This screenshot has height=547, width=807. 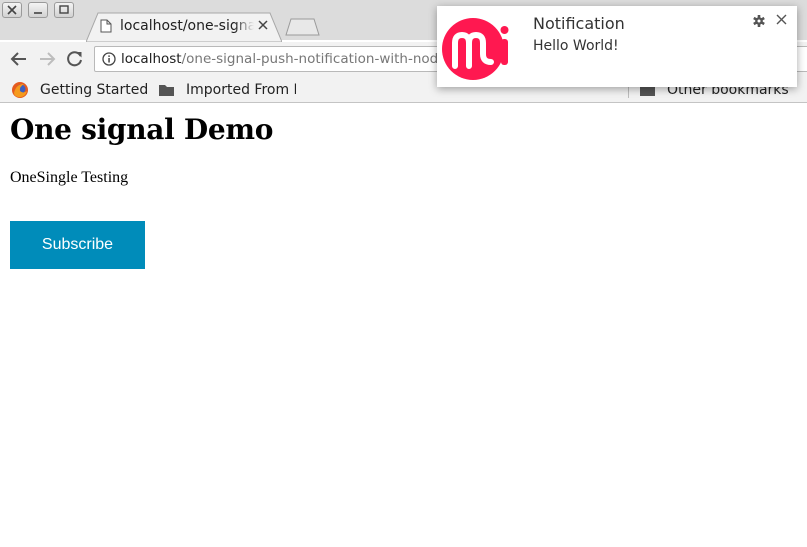 What do you see at coordinates (303, 27) in the screenshot?
I see `new-tab-button` at bounding box center [303, 27].